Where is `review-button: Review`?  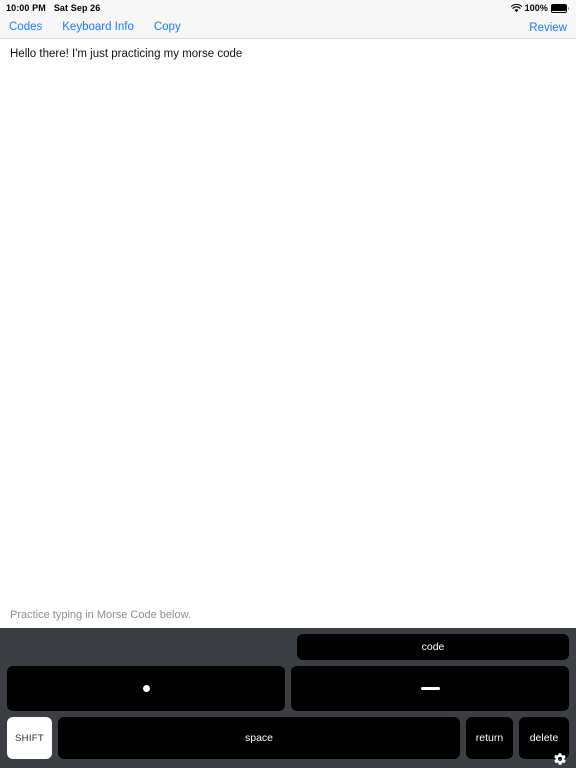 review-button: Review is located at coordinates (548, 28).